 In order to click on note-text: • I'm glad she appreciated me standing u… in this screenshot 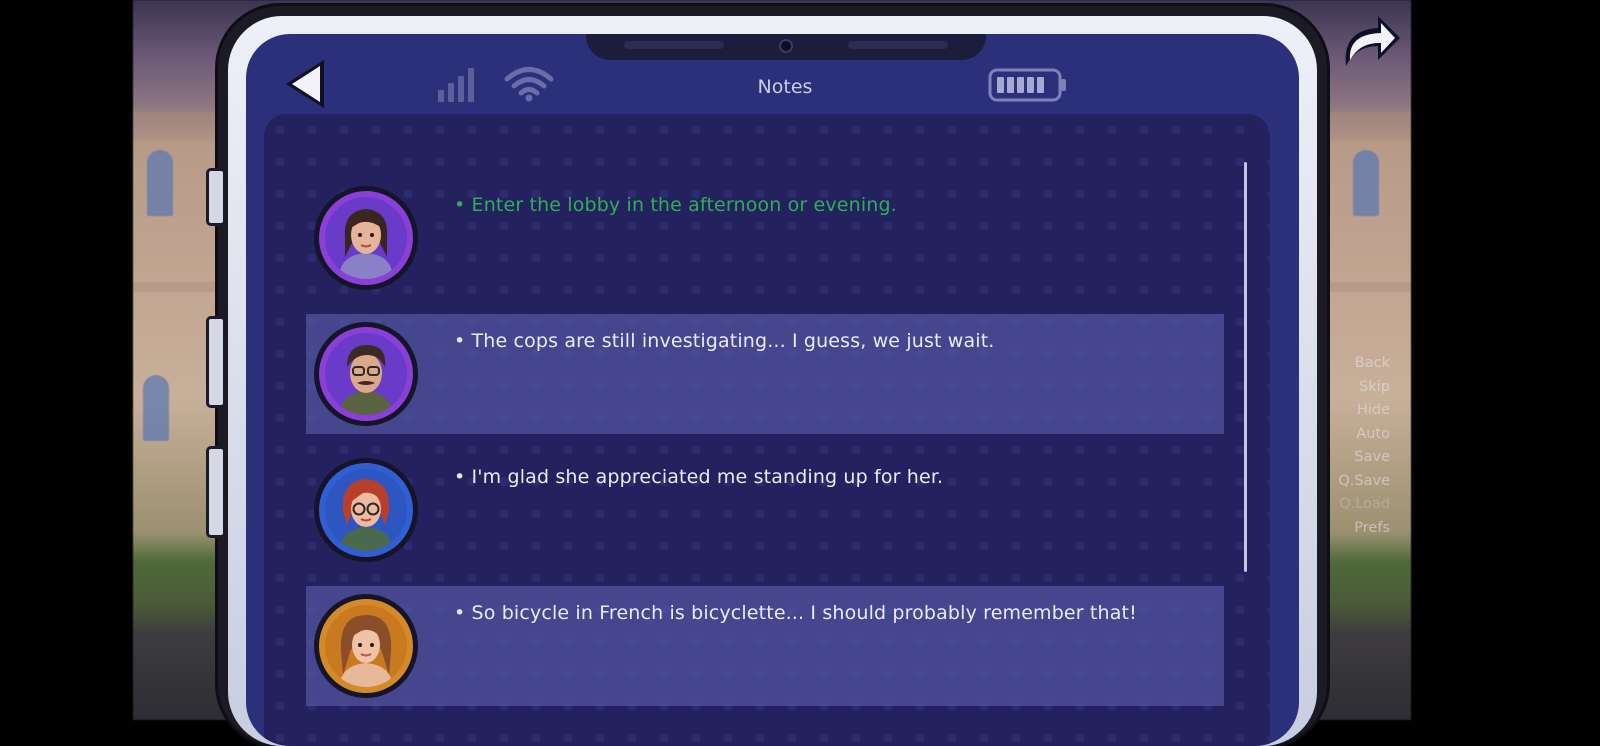, I will do `click(699, 477)`.